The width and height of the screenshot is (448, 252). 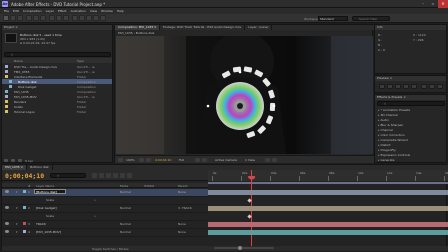 I want to click on maximize-button: ▫, so click(x=433, y=4).